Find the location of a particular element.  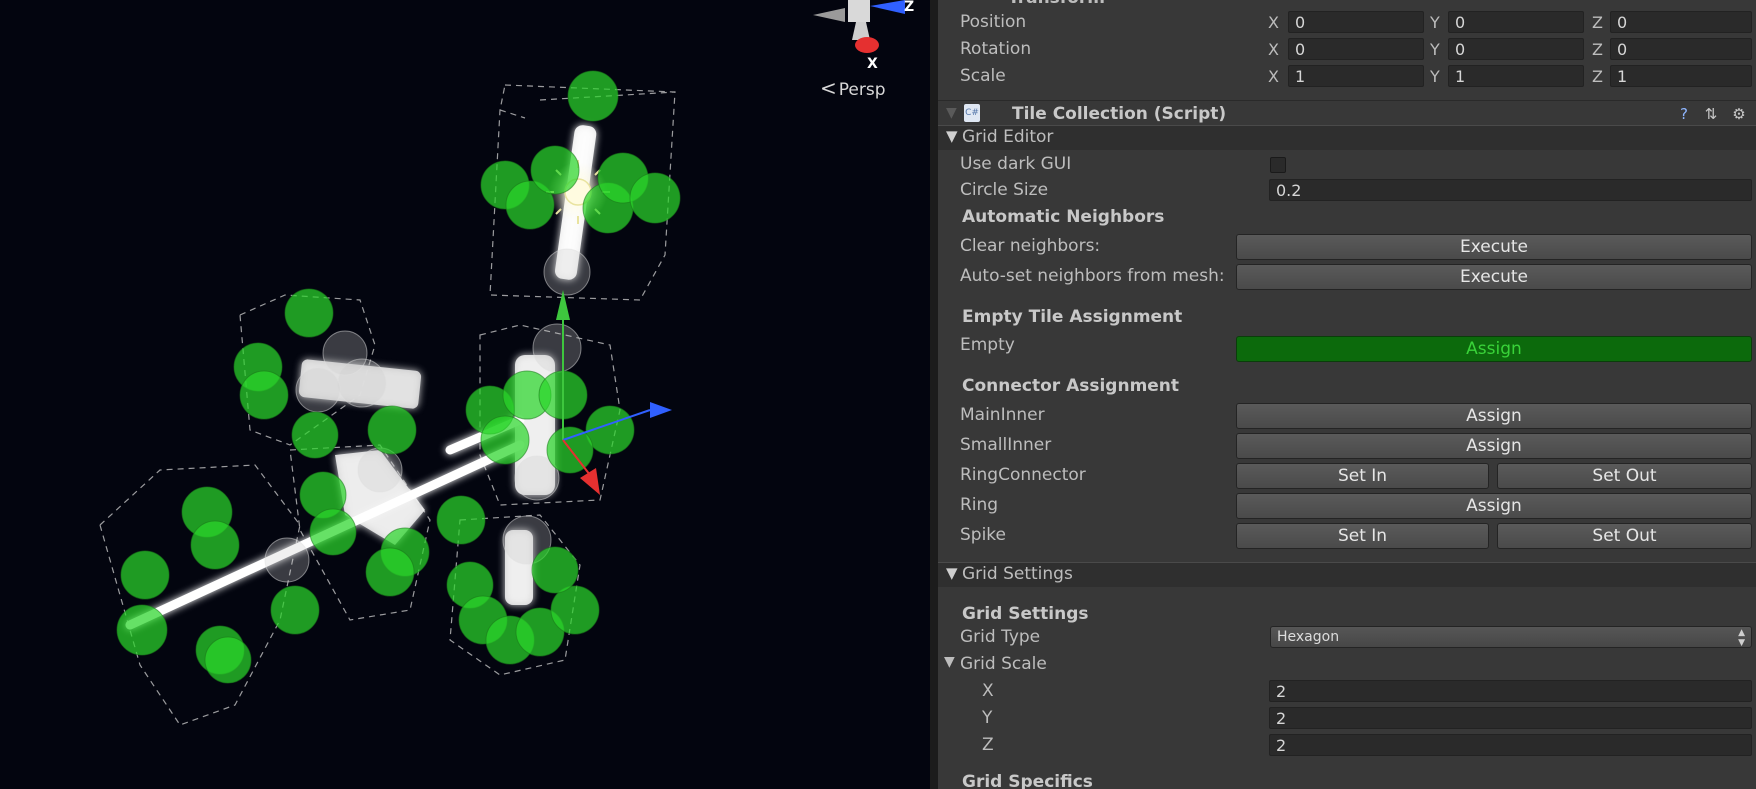

grid-editor-section: ▼ Grid Editor is located at coordinates (1347, 137).